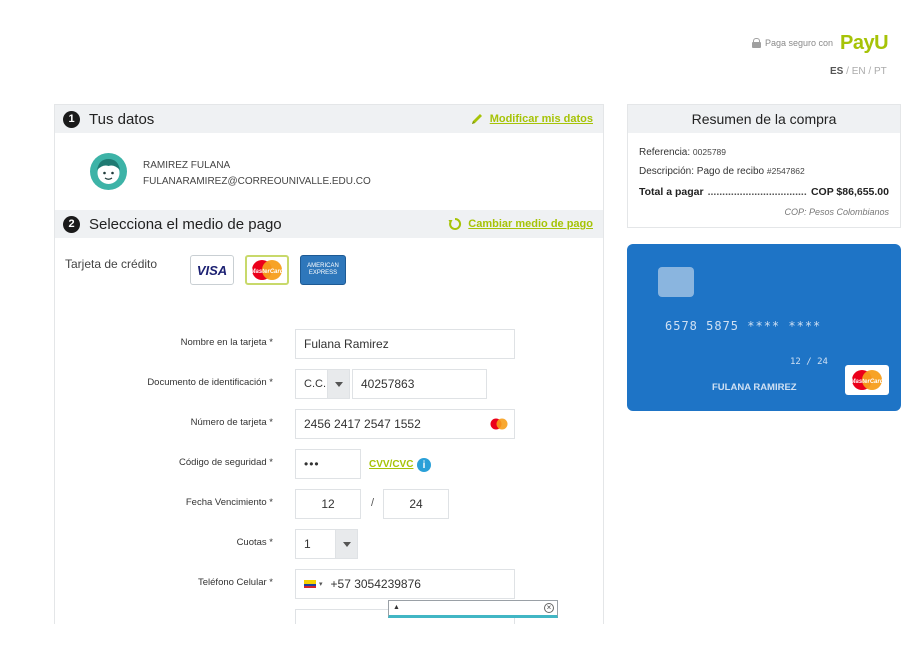 The width and height of the screenshot is (922, 647). I want to click on reference-value: 0025789, so click(709, 152).